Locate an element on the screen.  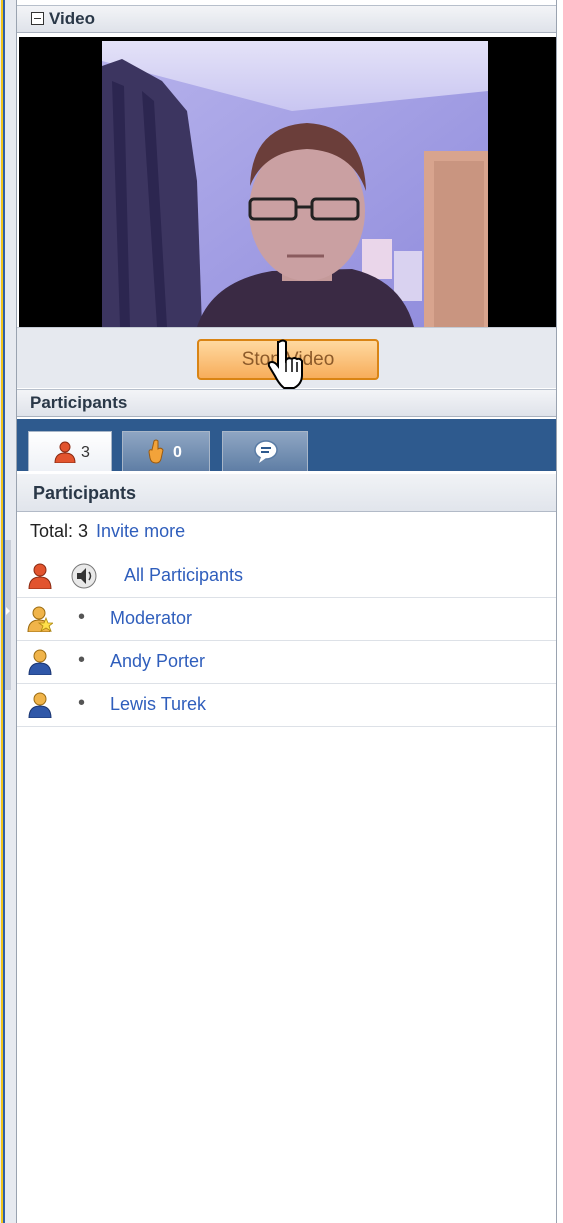
tab-participants: 3 is located at coordinates (70, 451).